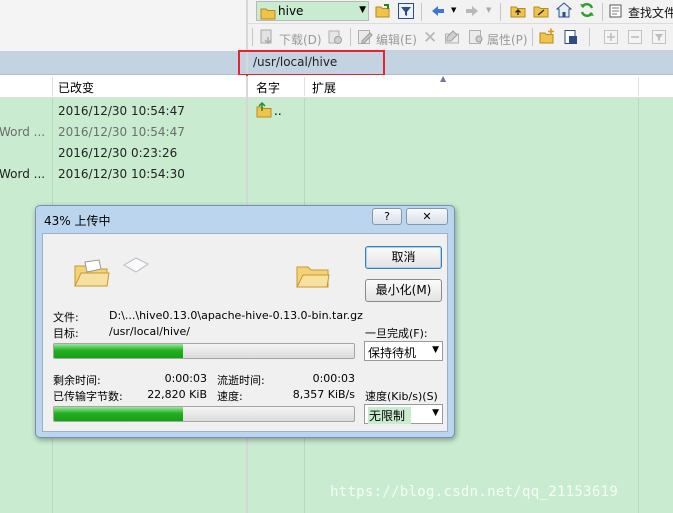 The height and width of the screenshot is (513, 673). I want to click on column-header-ext: 扩展, so click(324, 87).